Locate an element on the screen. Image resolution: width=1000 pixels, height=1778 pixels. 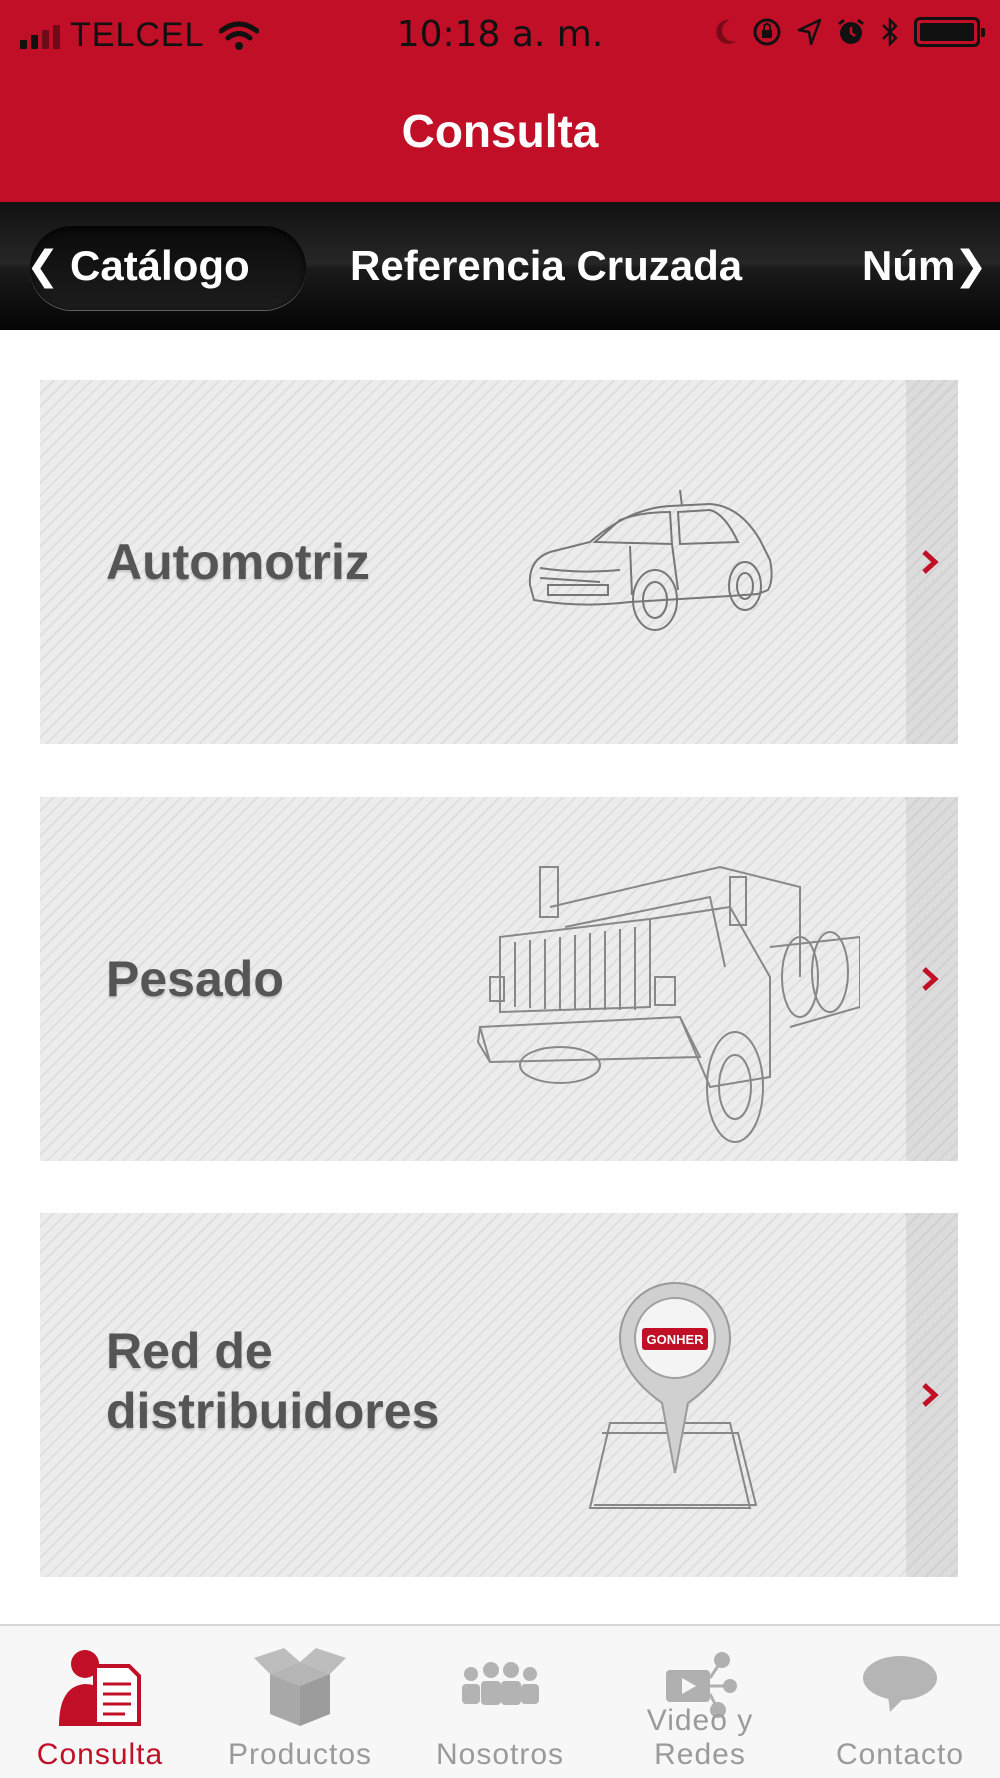
tab-consulta: Consulta is located at coordinates (100, 1702).